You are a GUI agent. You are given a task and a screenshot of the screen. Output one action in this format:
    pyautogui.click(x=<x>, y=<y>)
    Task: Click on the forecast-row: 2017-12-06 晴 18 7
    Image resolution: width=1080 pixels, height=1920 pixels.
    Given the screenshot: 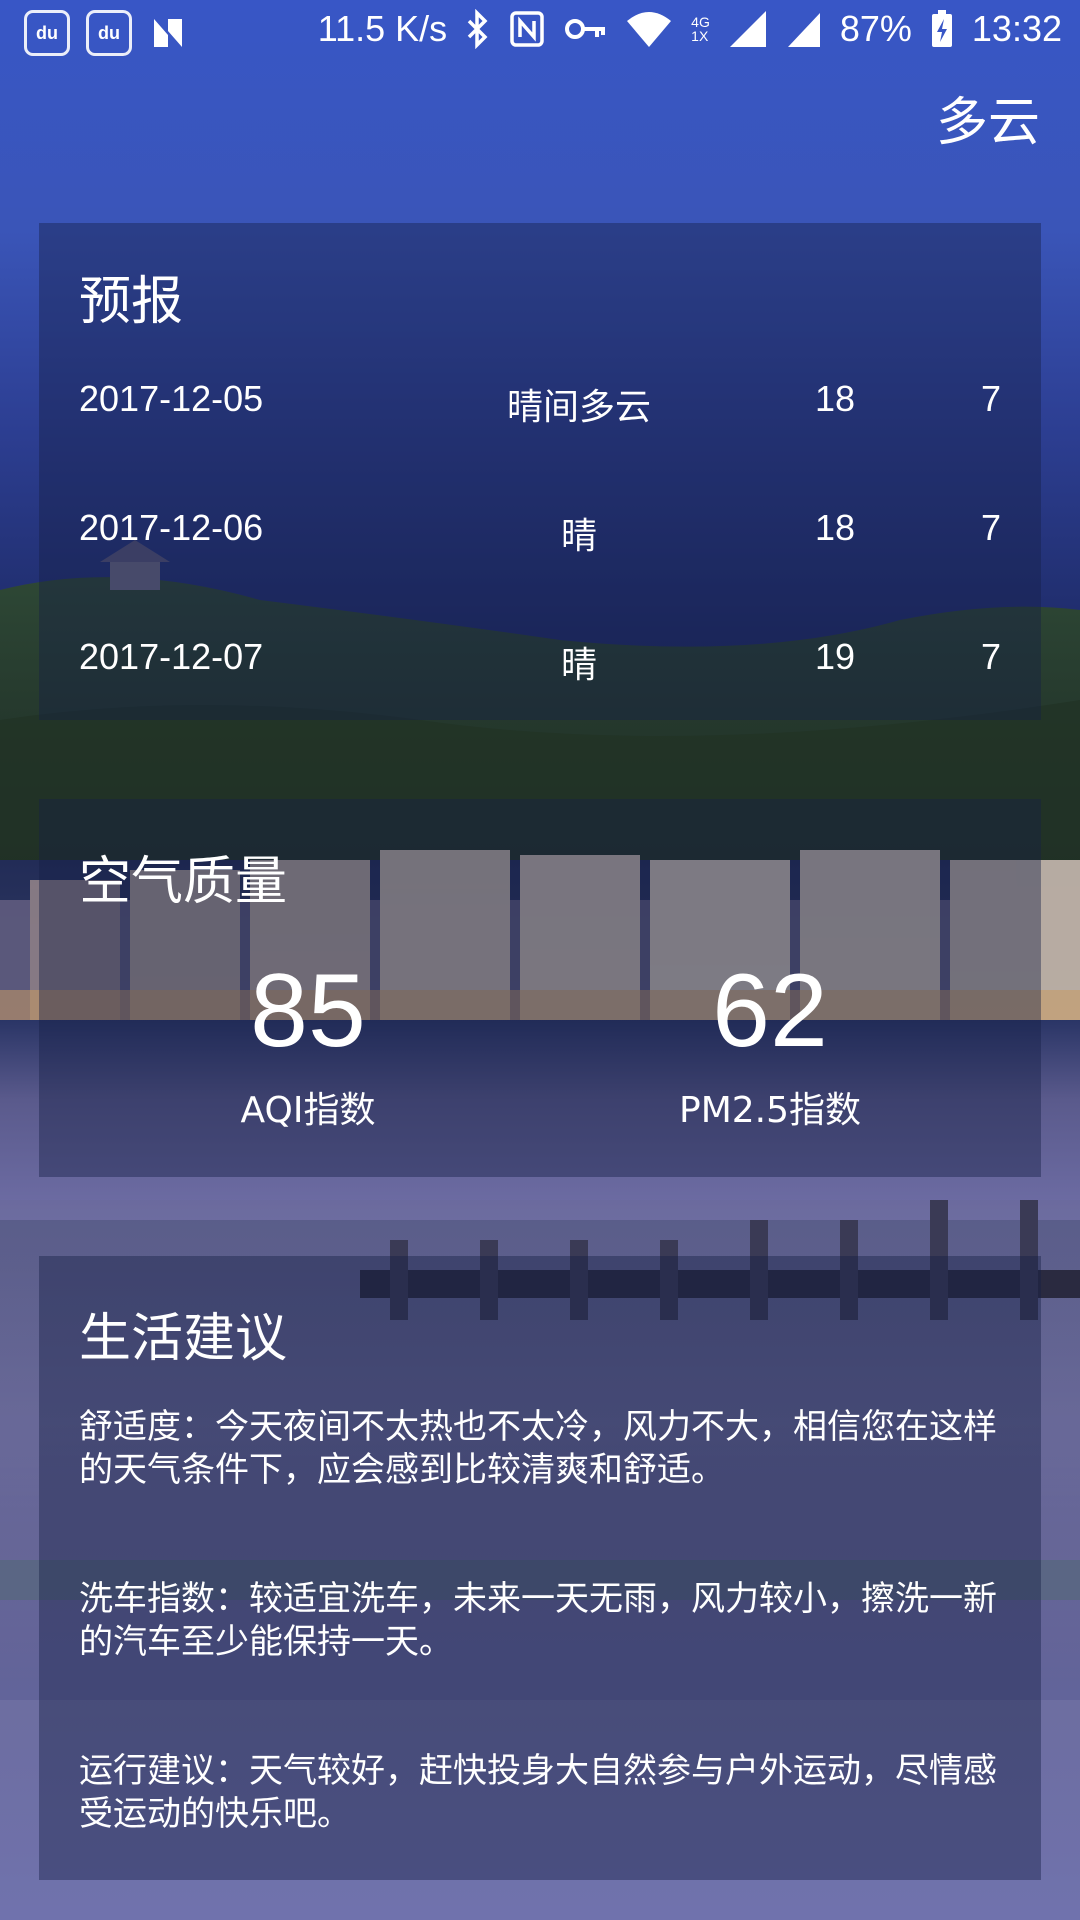 What is the action you would take?
    pyautogui.click(x=540, y=529)
    